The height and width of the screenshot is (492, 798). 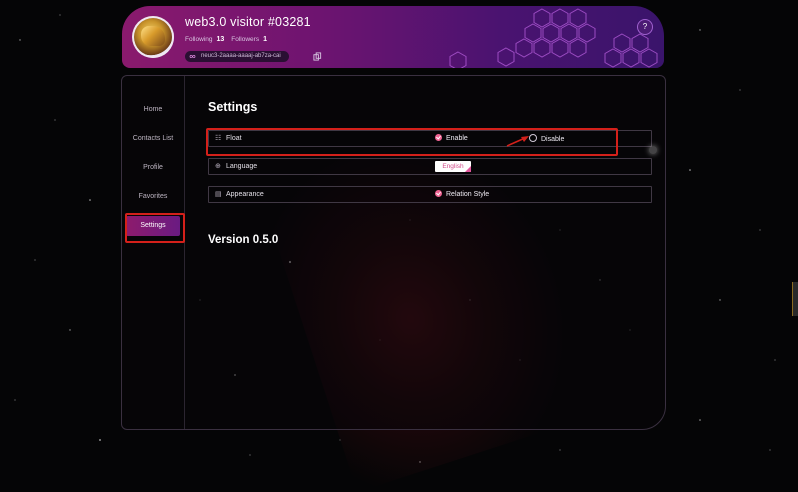 I want to click on avatar, so click(x=153, y=37).